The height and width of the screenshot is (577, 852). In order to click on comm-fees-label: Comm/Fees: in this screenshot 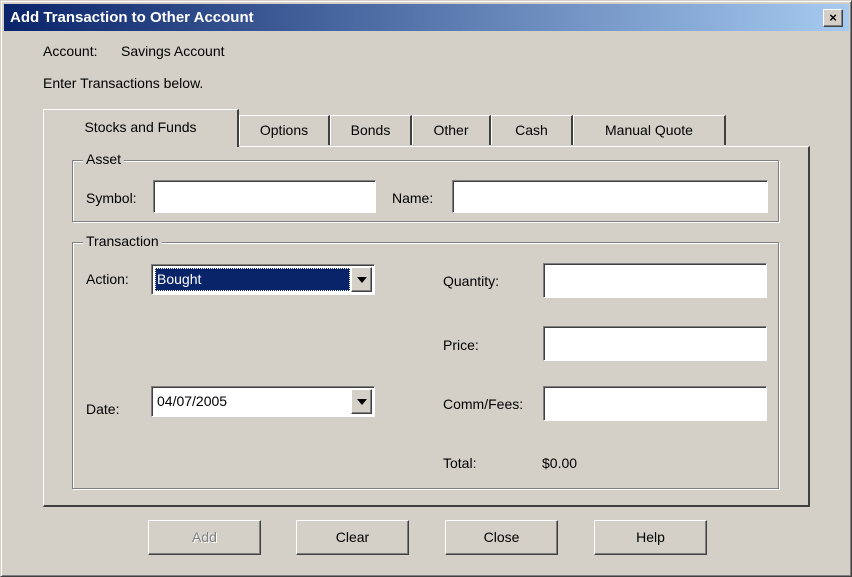, I will do `click(483, 404)`.